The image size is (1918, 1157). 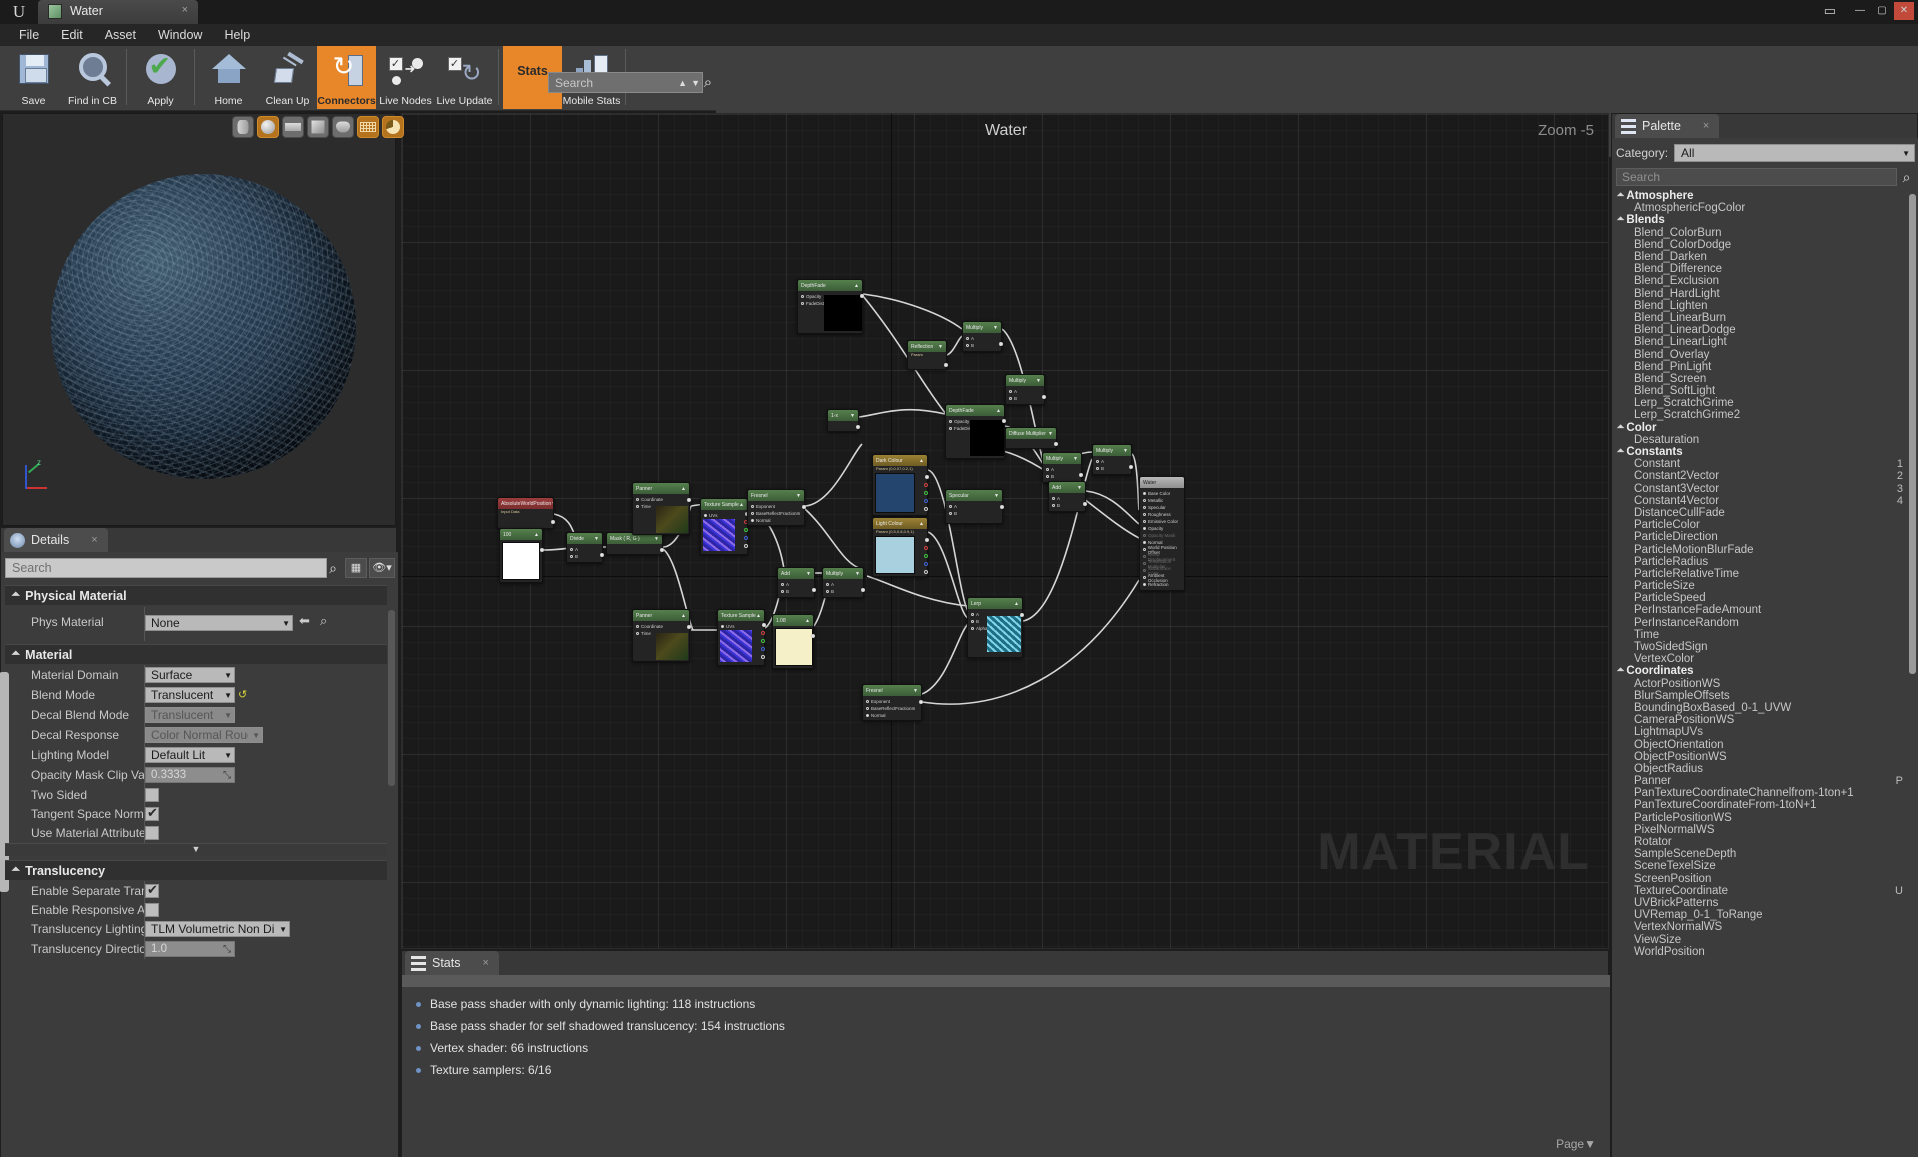 I want to click on palette-item: PanTextureCoordinateChannelfrom-1ton+1, so click(x=1765, y=793).